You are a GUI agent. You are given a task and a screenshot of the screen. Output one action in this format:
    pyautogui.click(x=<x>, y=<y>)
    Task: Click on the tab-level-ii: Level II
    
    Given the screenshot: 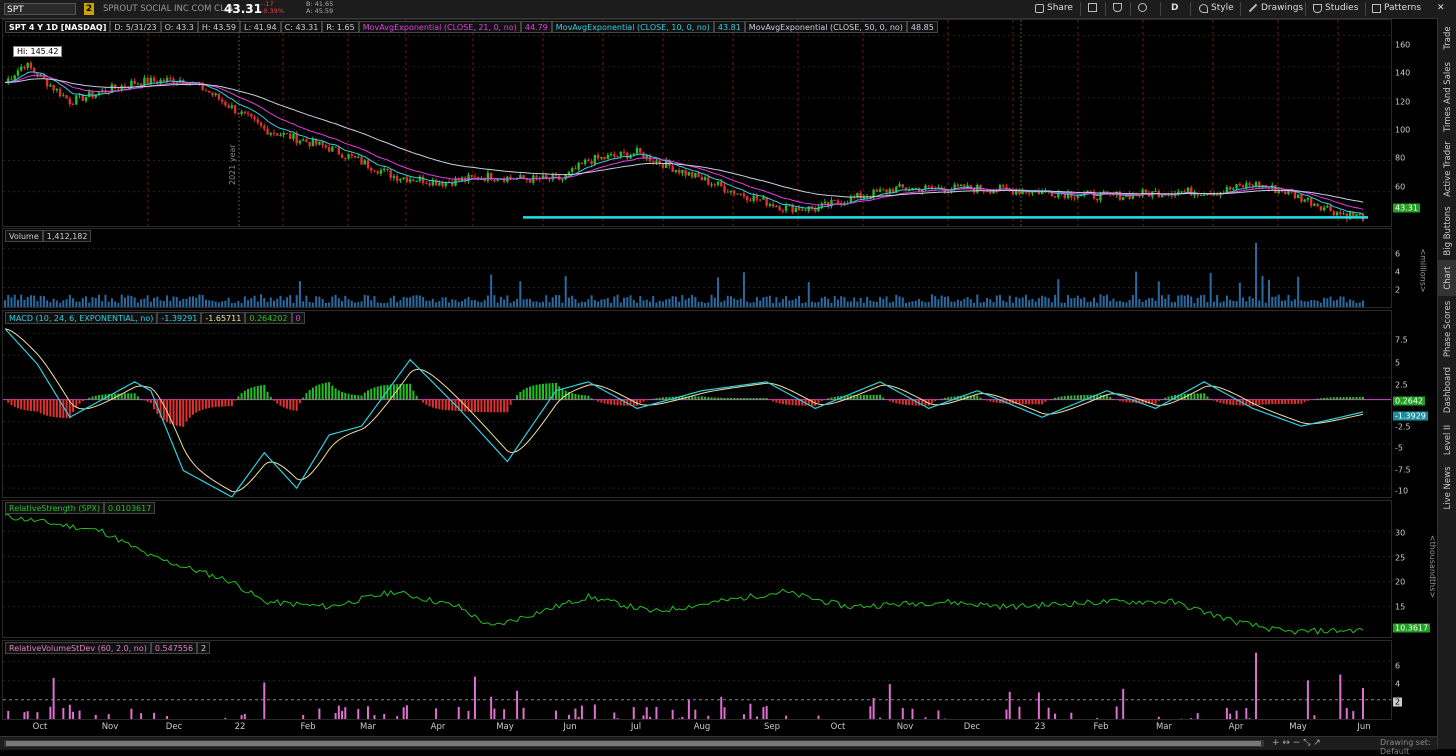 What is the action you would take?
    pyautogui.click(x=1447, y=440)
    